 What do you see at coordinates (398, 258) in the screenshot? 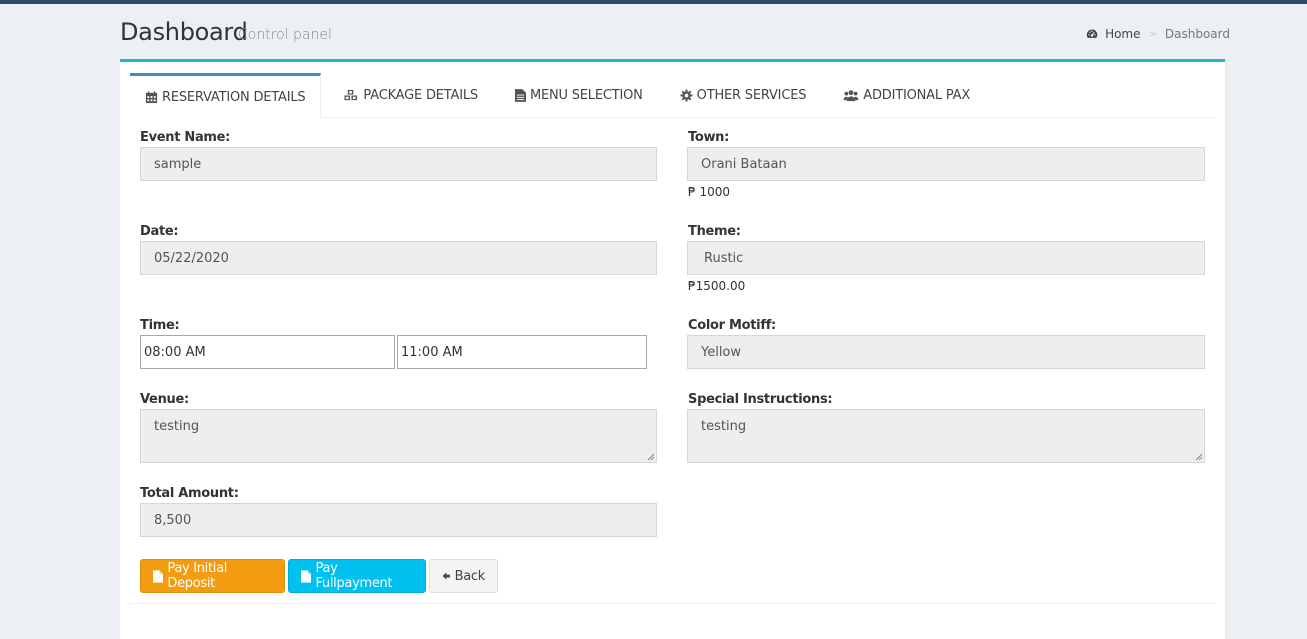
I see `date-field: 05/22/2020` at bounding box center [398, 258].